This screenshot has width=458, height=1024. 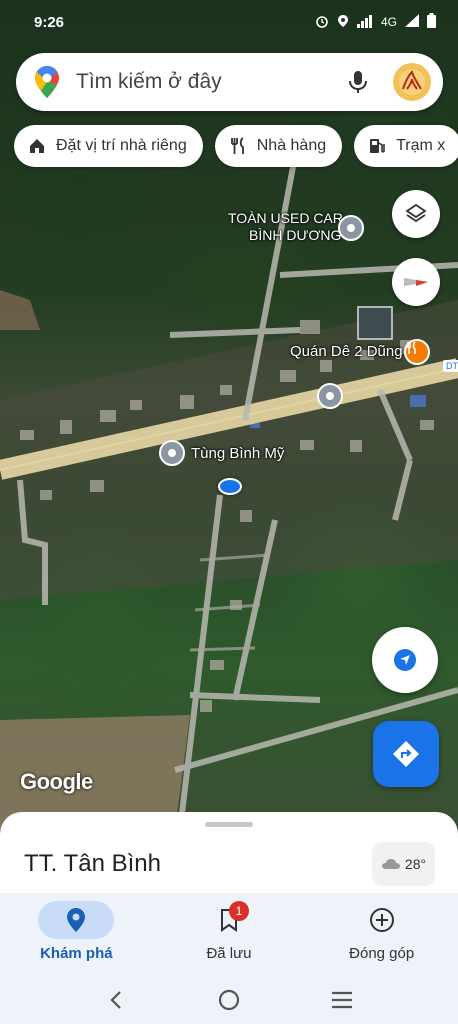 I want to click on layers-button, so click(x=416, y=214).